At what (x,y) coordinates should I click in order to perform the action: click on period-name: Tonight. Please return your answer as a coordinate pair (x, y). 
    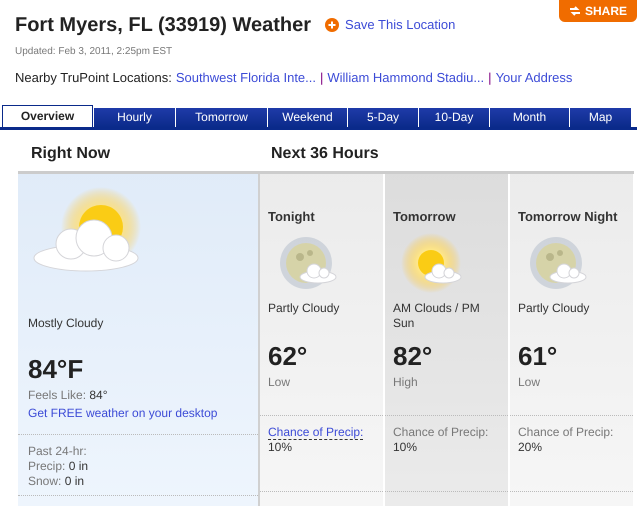
    Looking at the image, I should click on (292, 217).